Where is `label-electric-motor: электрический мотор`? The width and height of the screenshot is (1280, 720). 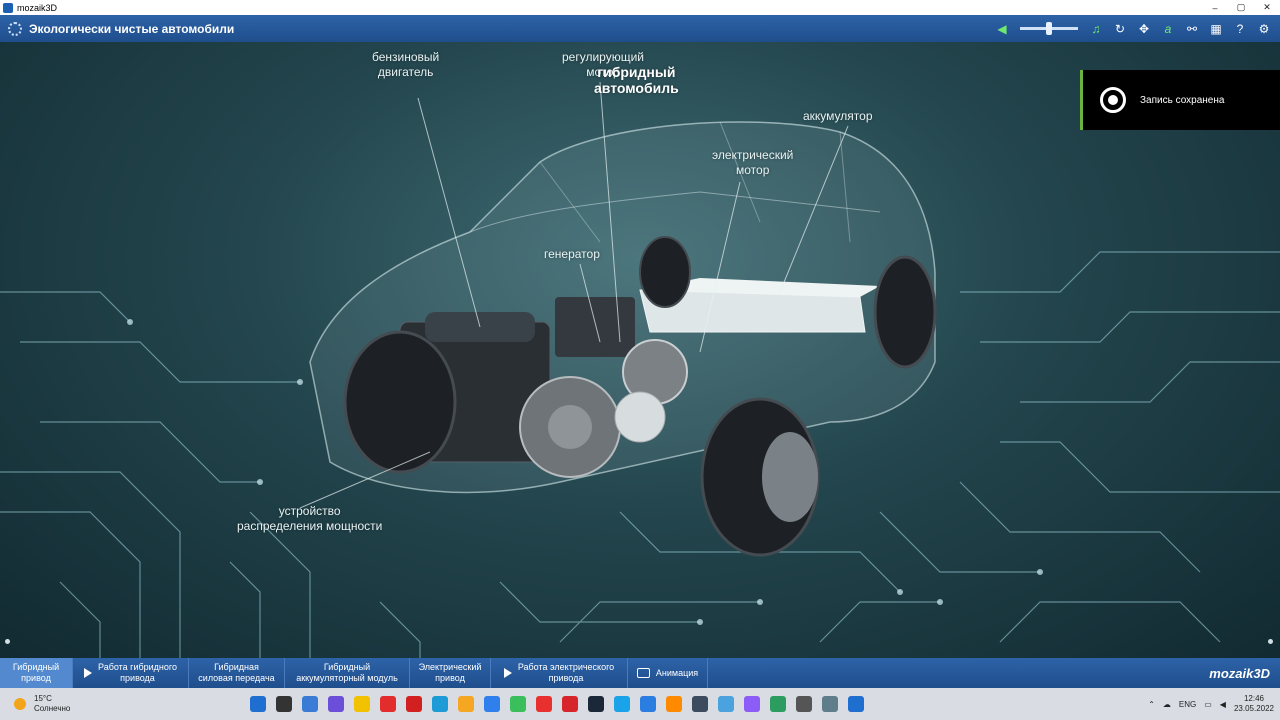 label-electric-motor: электрический мотор is located at coordinates (752, 163).